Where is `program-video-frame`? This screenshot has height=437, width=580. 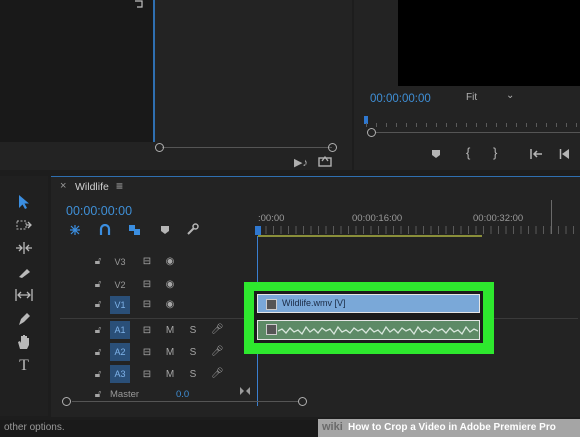
program-video-frame is located at coordinates (489, 43).